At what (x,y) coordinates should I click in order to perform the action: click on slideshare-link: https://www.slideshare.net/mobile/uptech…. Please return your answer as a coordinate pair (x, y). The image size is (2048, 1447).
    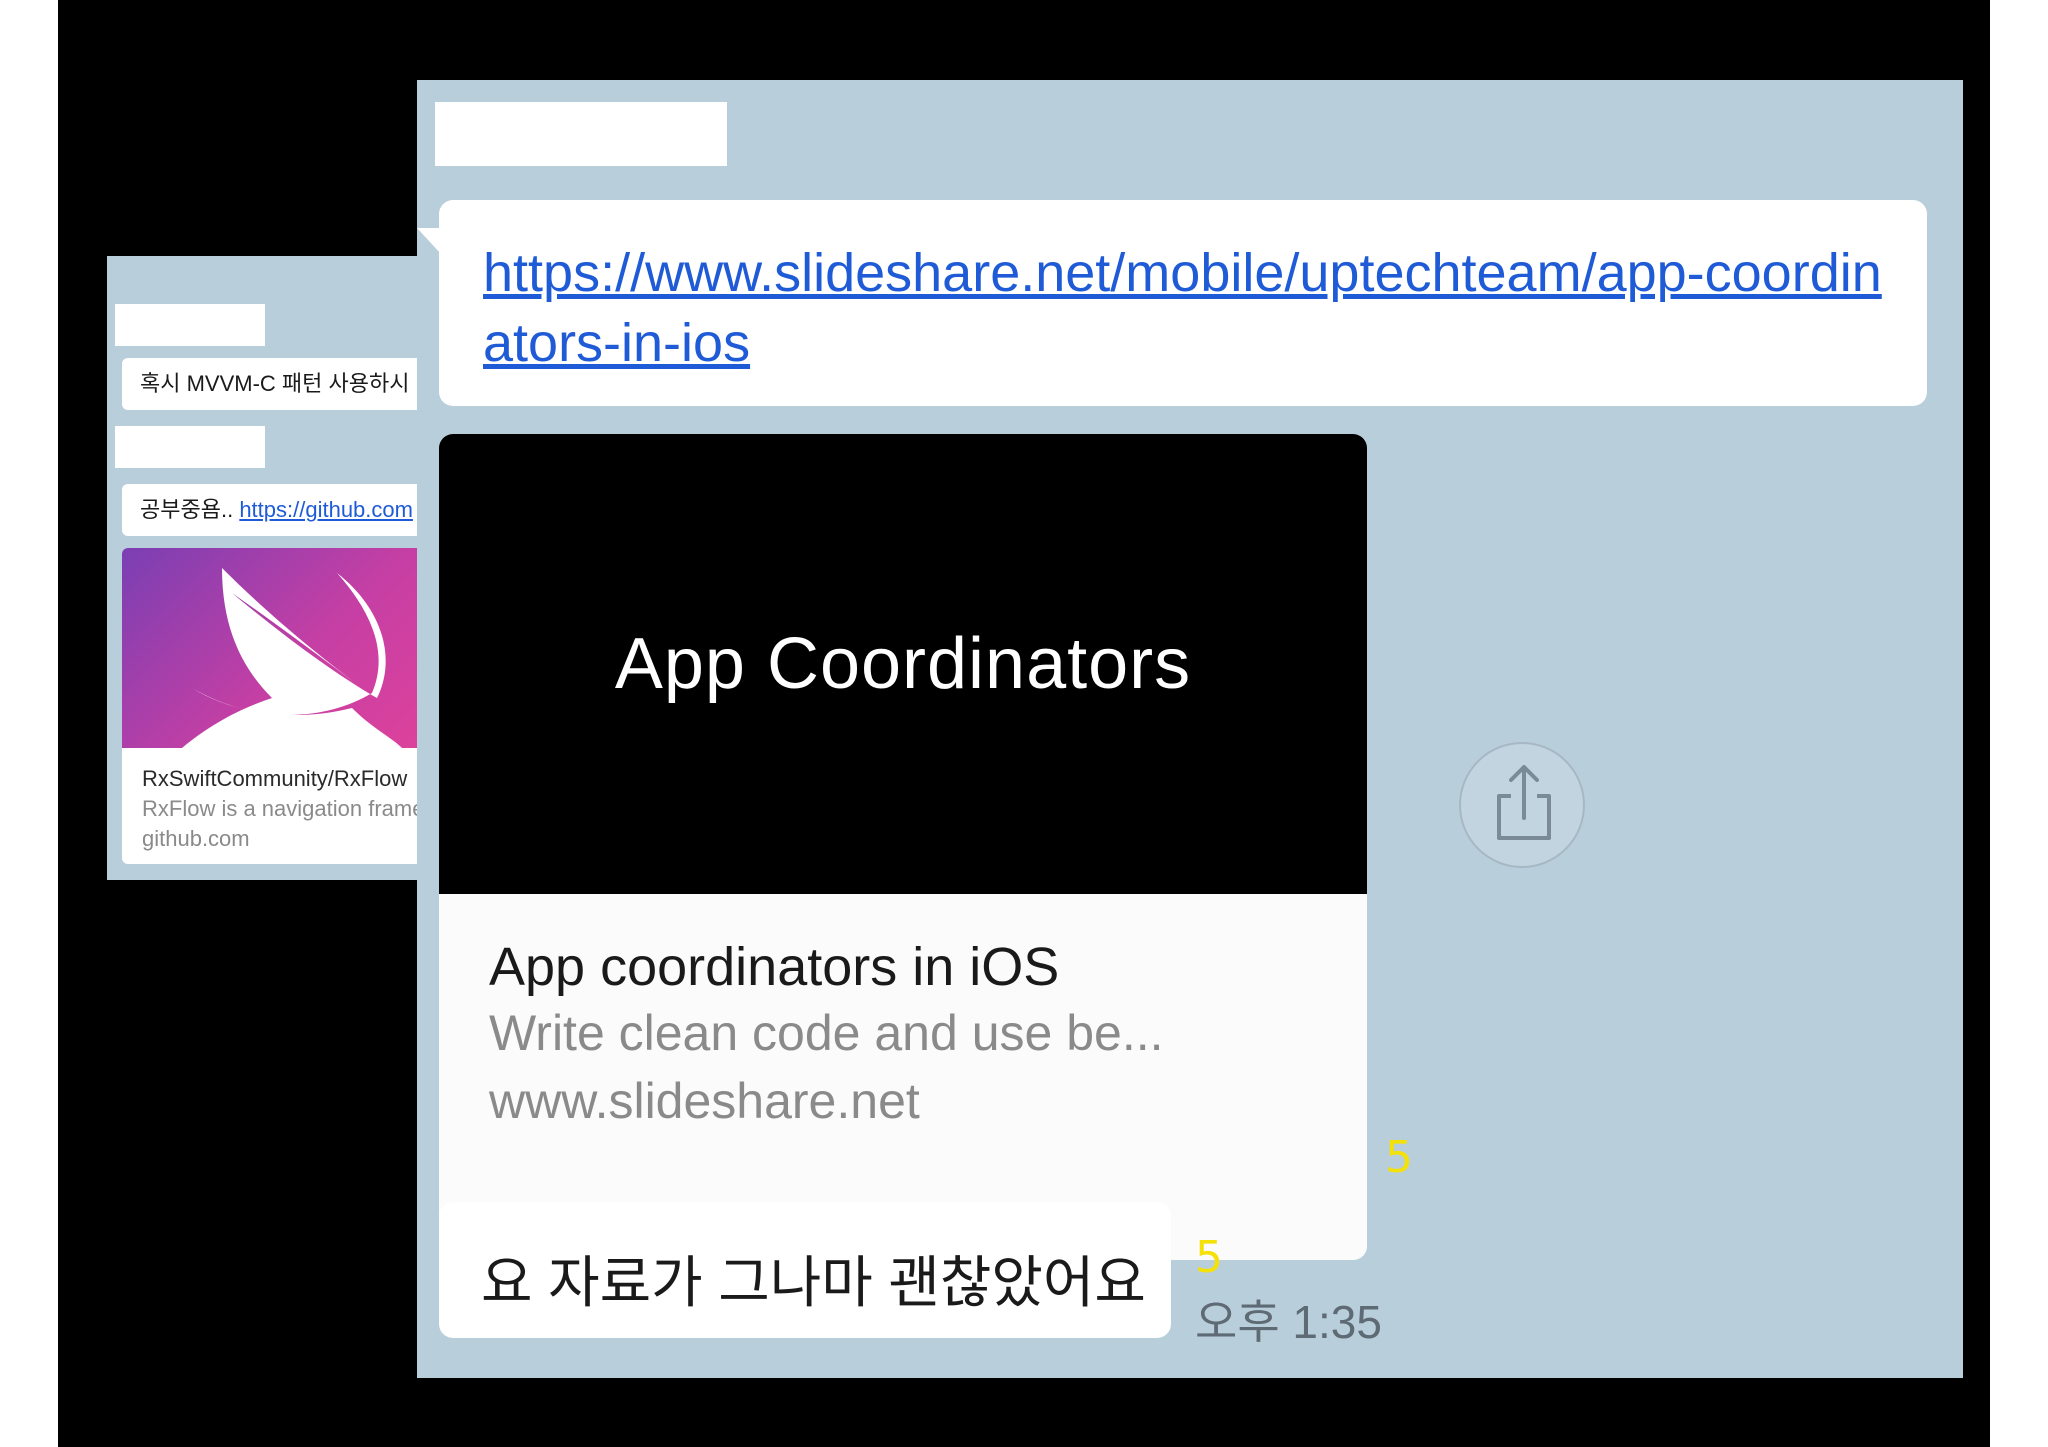
    Looking at the image, I should click on (1193, 308).